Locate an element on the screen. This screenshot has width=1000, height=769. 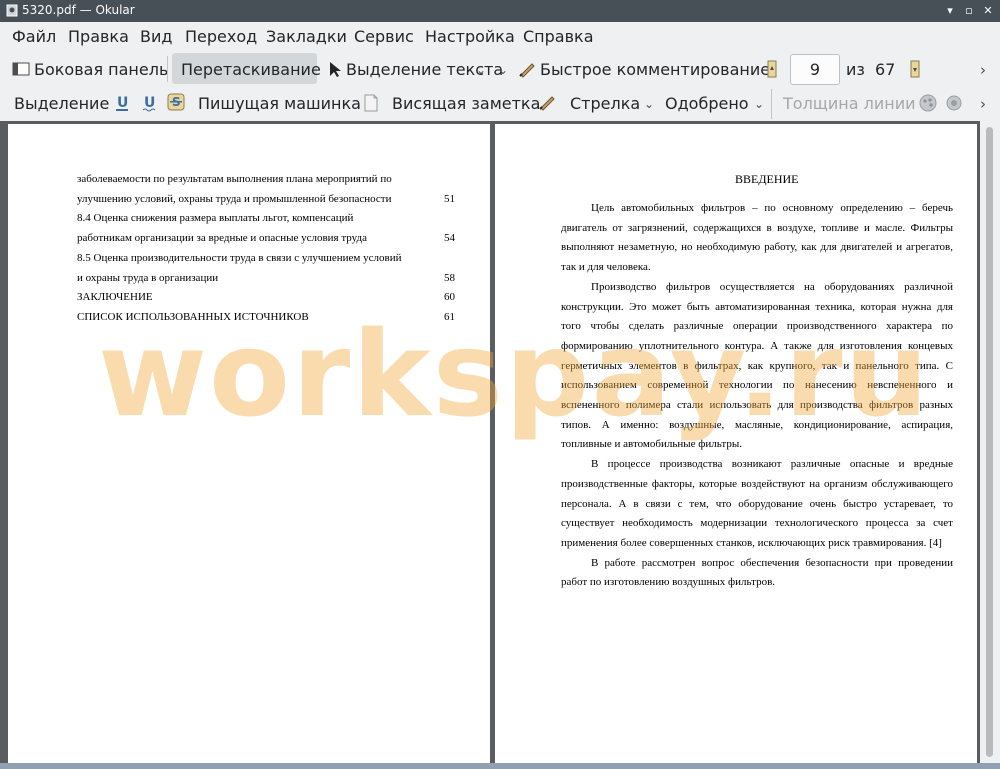
sidebar-label: Боковая панель is located at coordinates (101, 69).